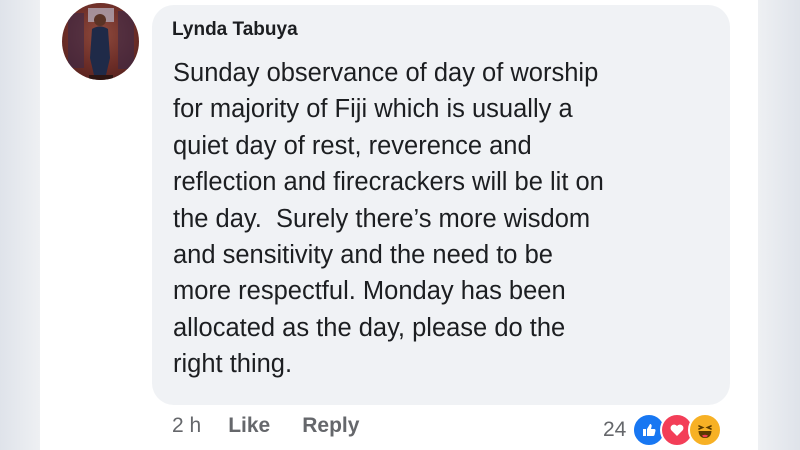 This screenshot has height=450, width=800. Describe the element at coordinates (186, 426) in the screenshot. I see `comment-timestamp: 2 h` at that location.